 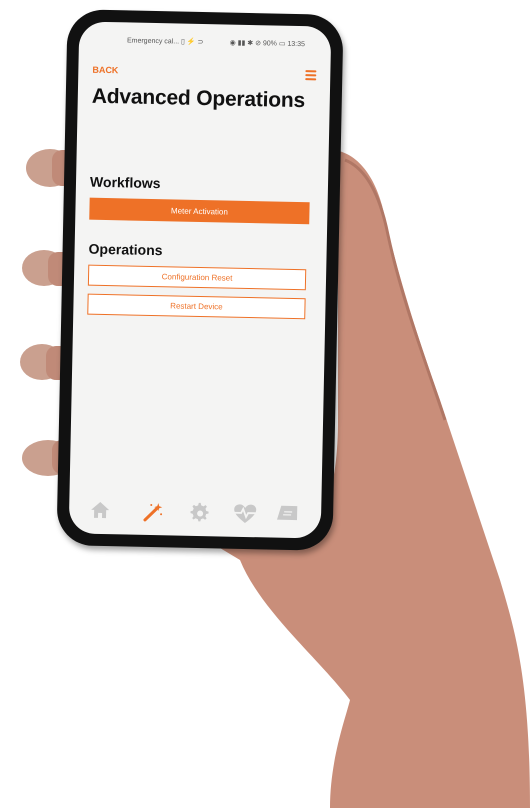 What do you see at coordinates (105, 70) in the screenshot?
I see `back-button: BACK` at bounding box center [105, 70].